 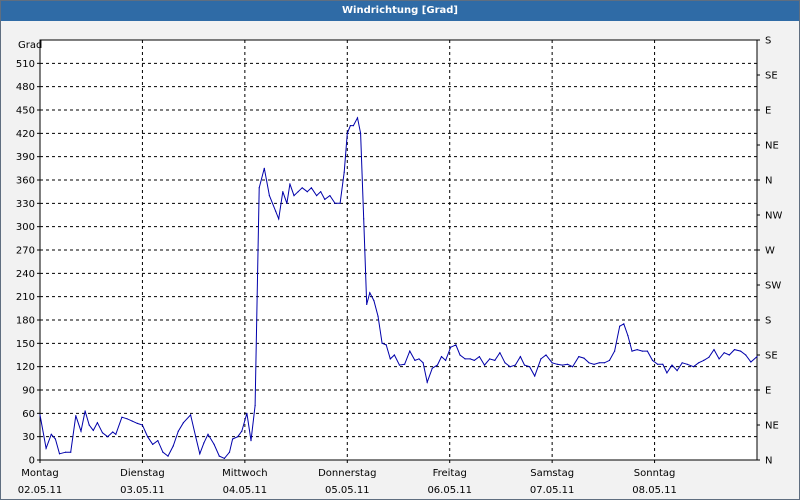 I want to click on y-tick-label: 270, so click(x=25, y=251).